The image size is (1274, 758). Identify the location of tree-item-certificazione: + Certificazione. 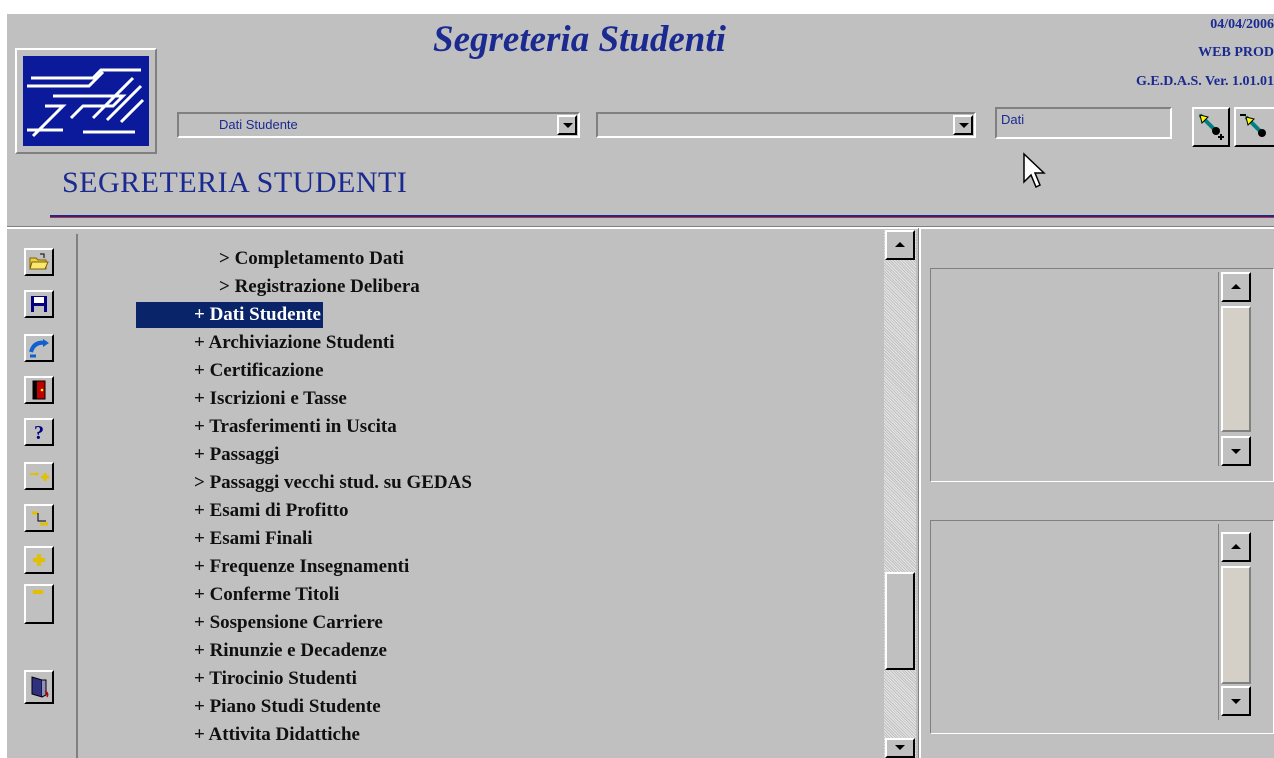
(259, 371).